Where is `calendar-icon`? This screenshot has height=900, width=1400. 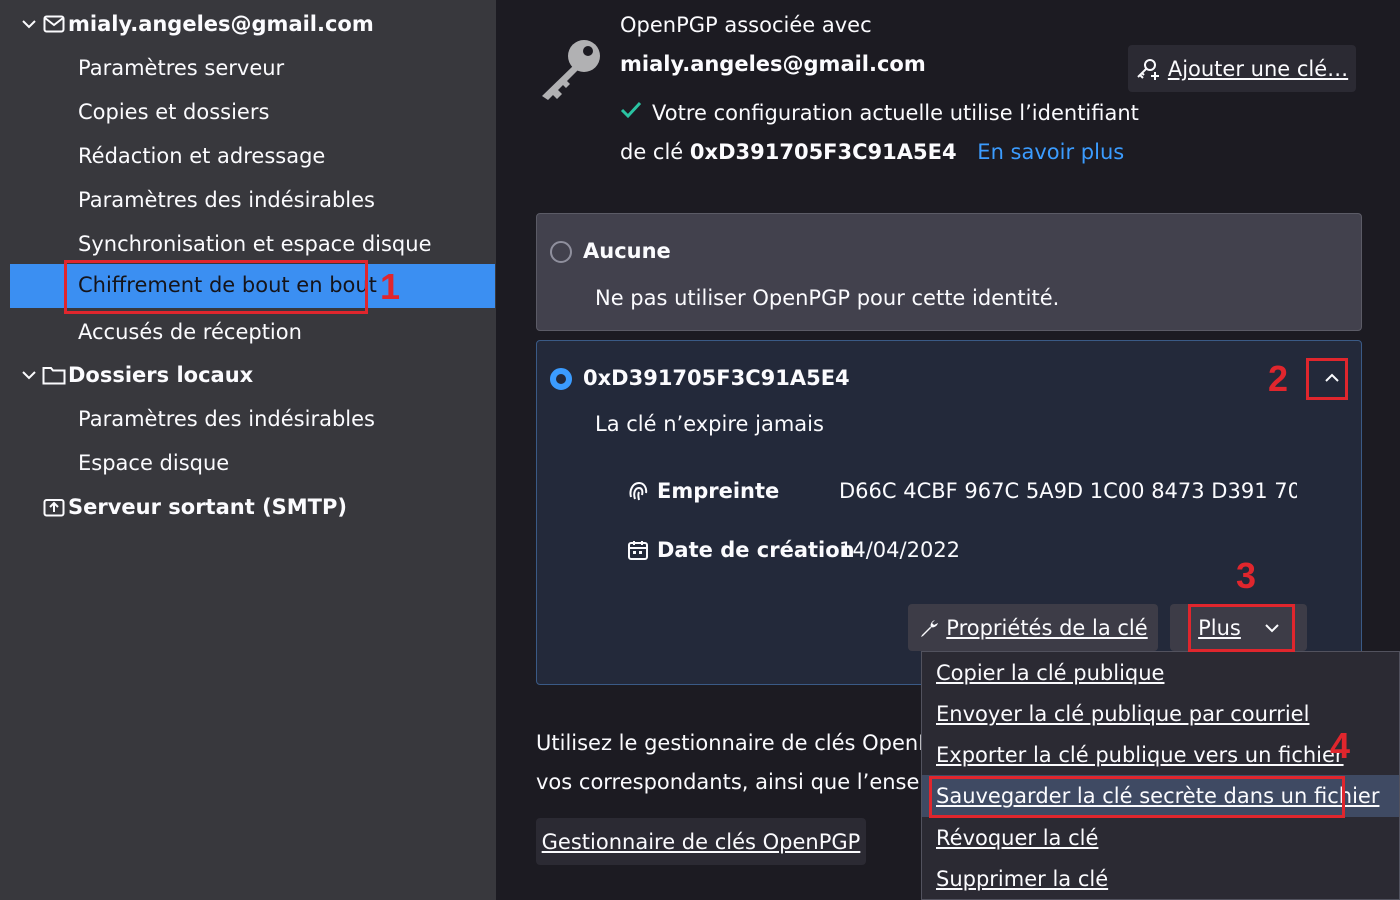 calendar-icon is located at coordinates (638, 552).